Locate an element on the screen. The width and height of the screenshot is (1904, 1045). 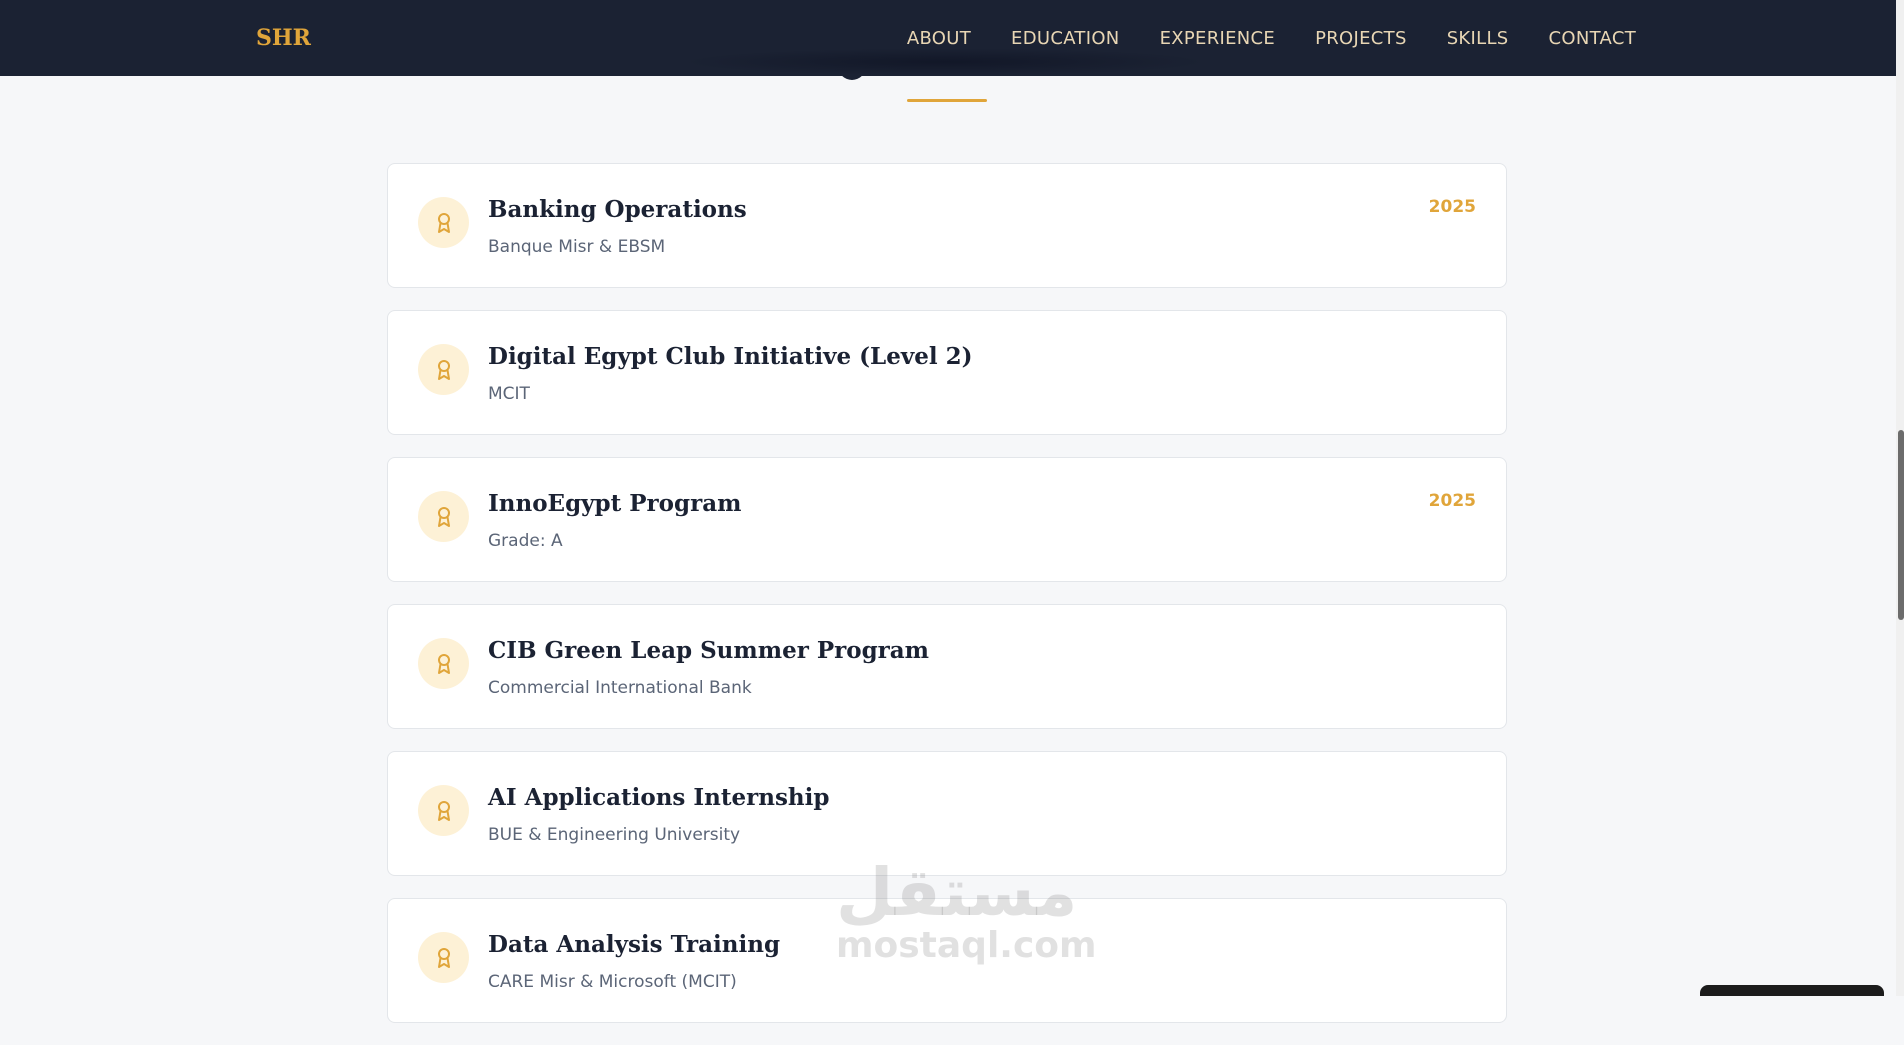
certificate-title: Digital Egypt Club Initiative (Level 2) is located at coordinates (730, 356).